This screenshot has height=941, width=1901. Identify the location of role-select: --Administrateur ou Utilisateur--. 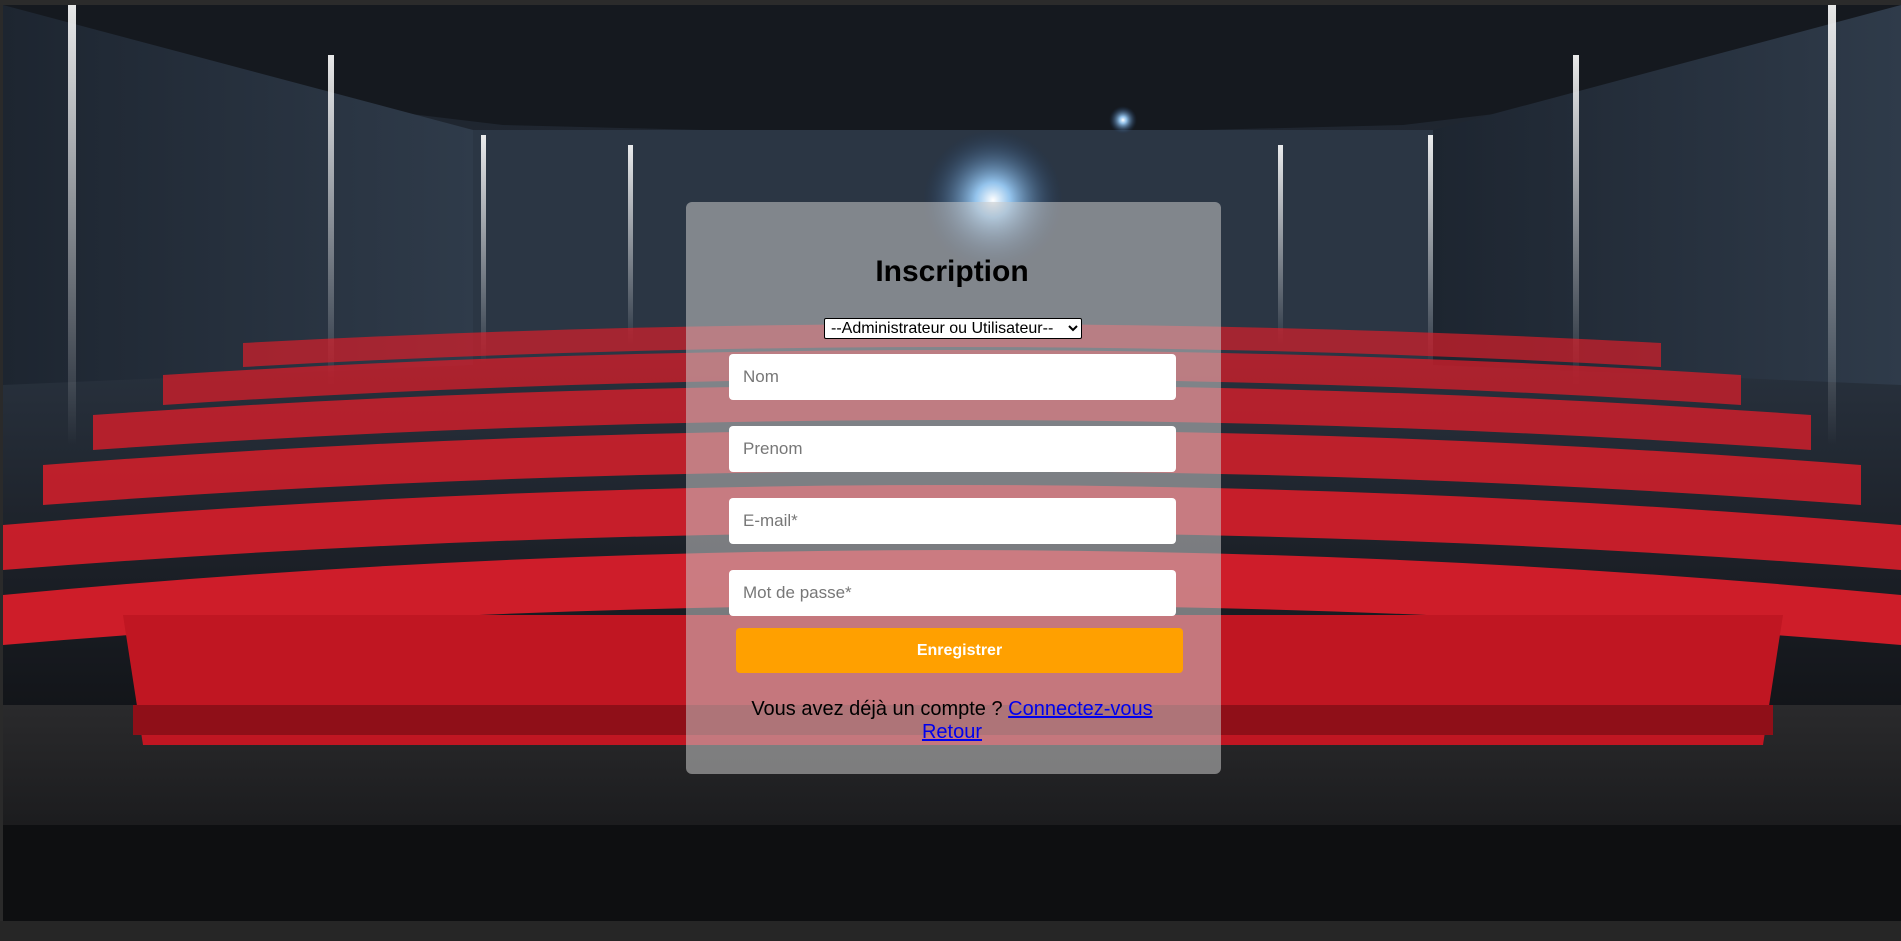
(953, 328).